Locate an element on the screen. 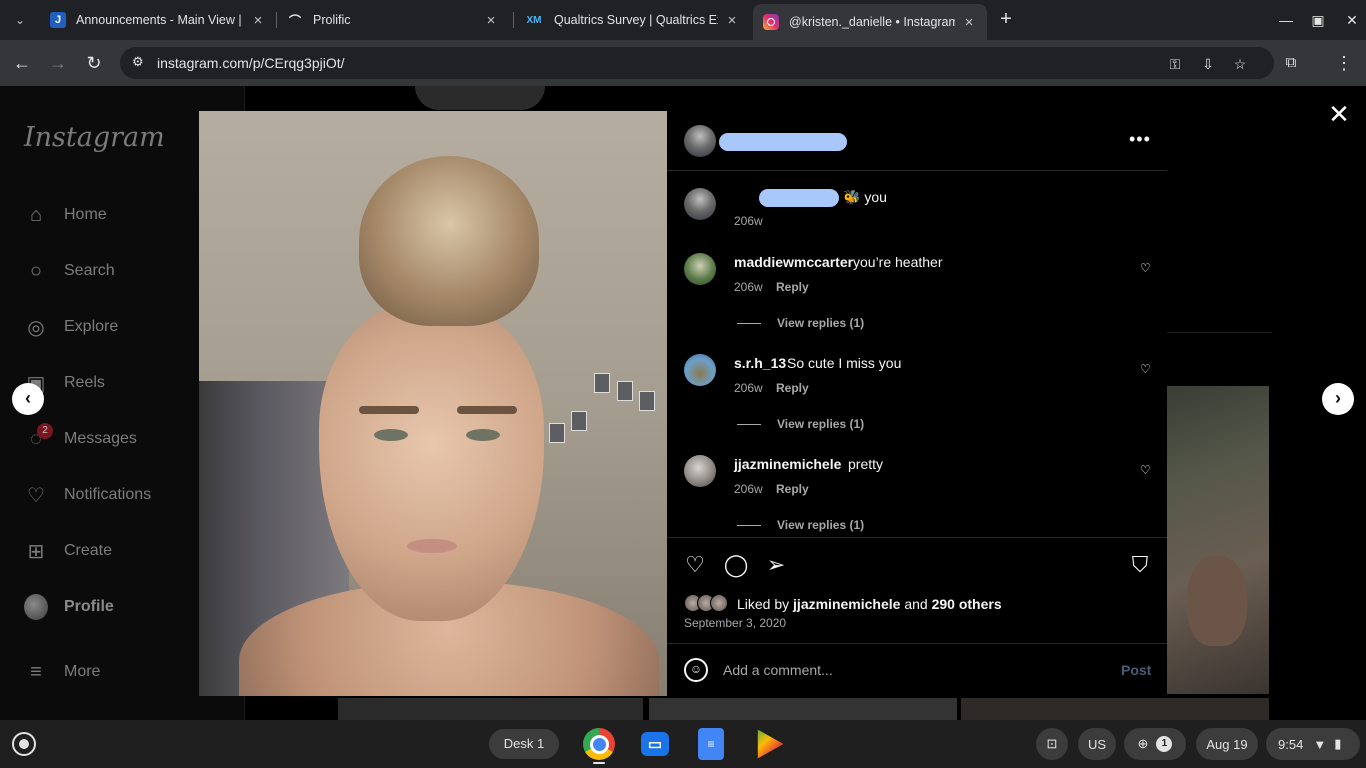  launcher-button is located at coordinates (24, 744).